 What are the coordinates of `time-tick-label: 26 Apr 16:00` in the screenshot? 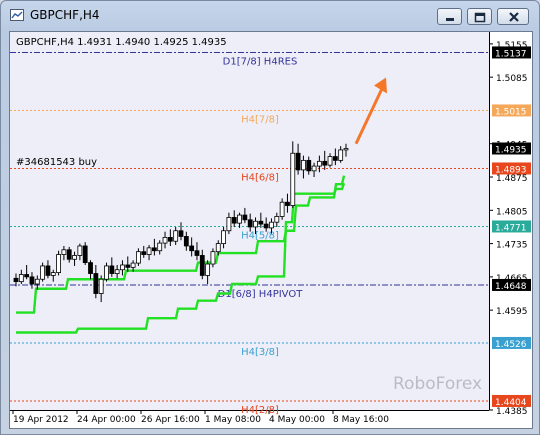 It's located at (170, 420).